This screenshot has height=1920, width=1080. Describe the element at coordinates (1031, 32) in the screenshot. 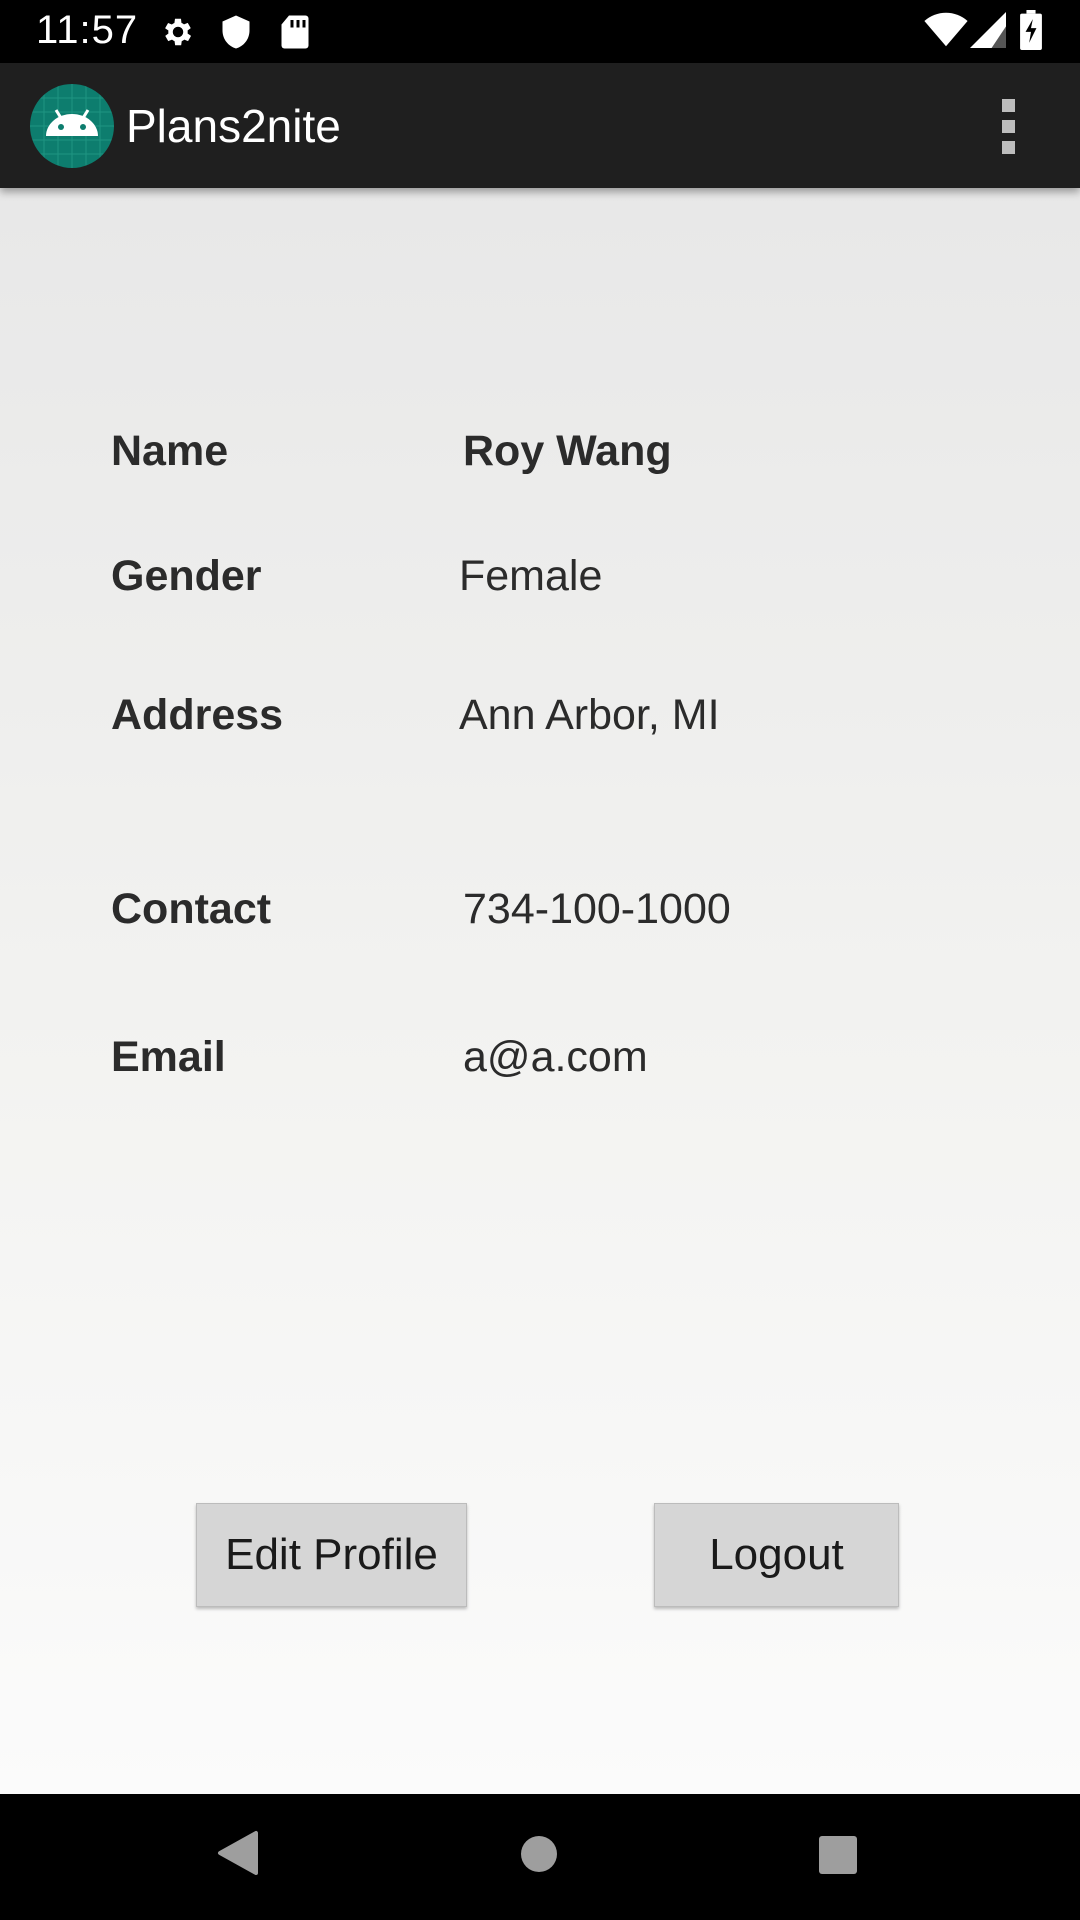

I see `battery-charging-icon` at that location.